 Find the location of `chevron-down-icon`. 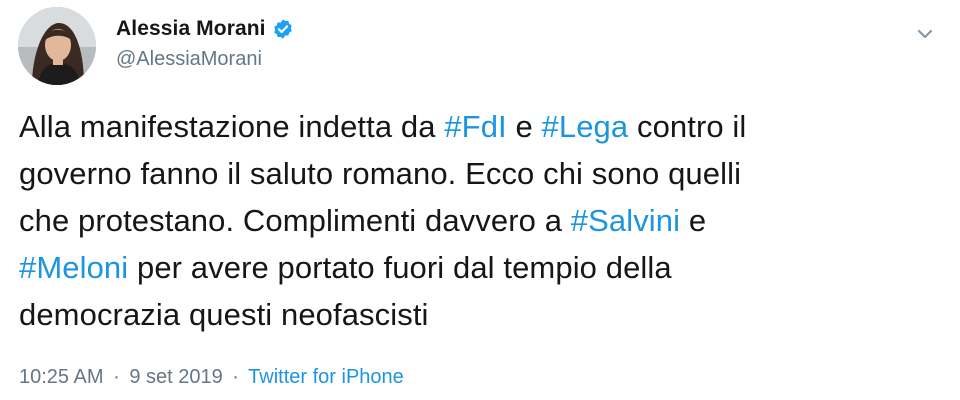

chevron-down-icon is located at coordinates (925, 34).